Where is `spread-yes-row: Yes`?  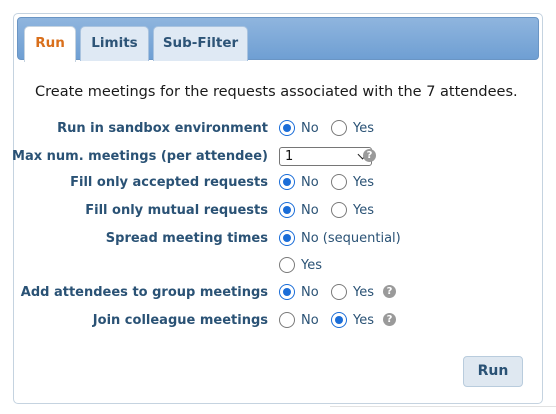 spread-yes-row: Yes is located at coordinates (279, 266).